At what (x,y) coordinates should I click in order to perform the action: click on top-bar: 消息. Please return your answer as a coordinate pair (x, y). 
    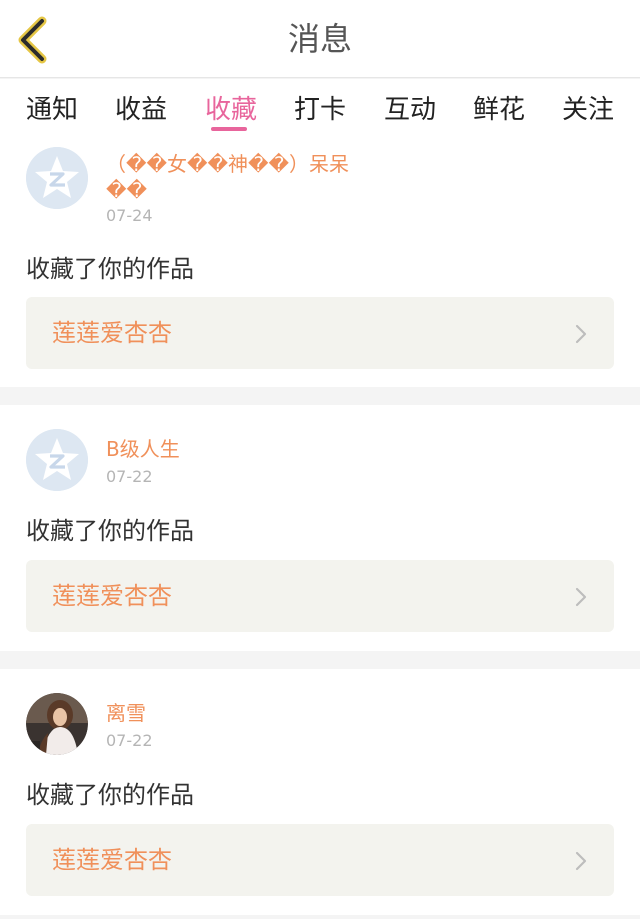
    Looking at the image, I should click on (320, 39).